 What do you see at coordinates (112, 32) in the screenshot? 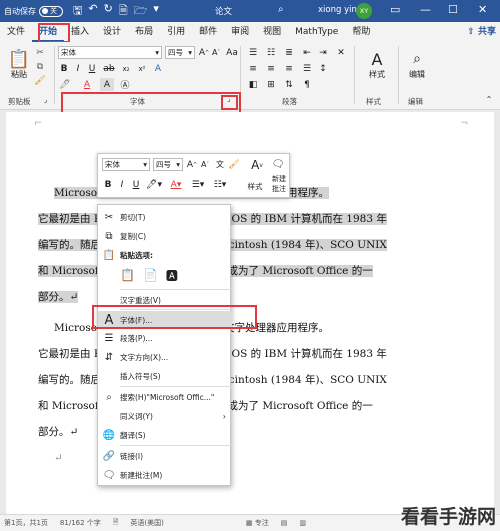
I see `tab-design: 设计` at bounding box center [112, 32].